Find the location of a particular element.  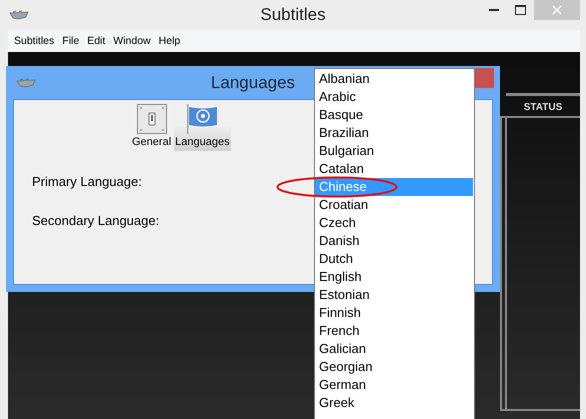

language-option: Finnish is located at coordinates (394, 313).